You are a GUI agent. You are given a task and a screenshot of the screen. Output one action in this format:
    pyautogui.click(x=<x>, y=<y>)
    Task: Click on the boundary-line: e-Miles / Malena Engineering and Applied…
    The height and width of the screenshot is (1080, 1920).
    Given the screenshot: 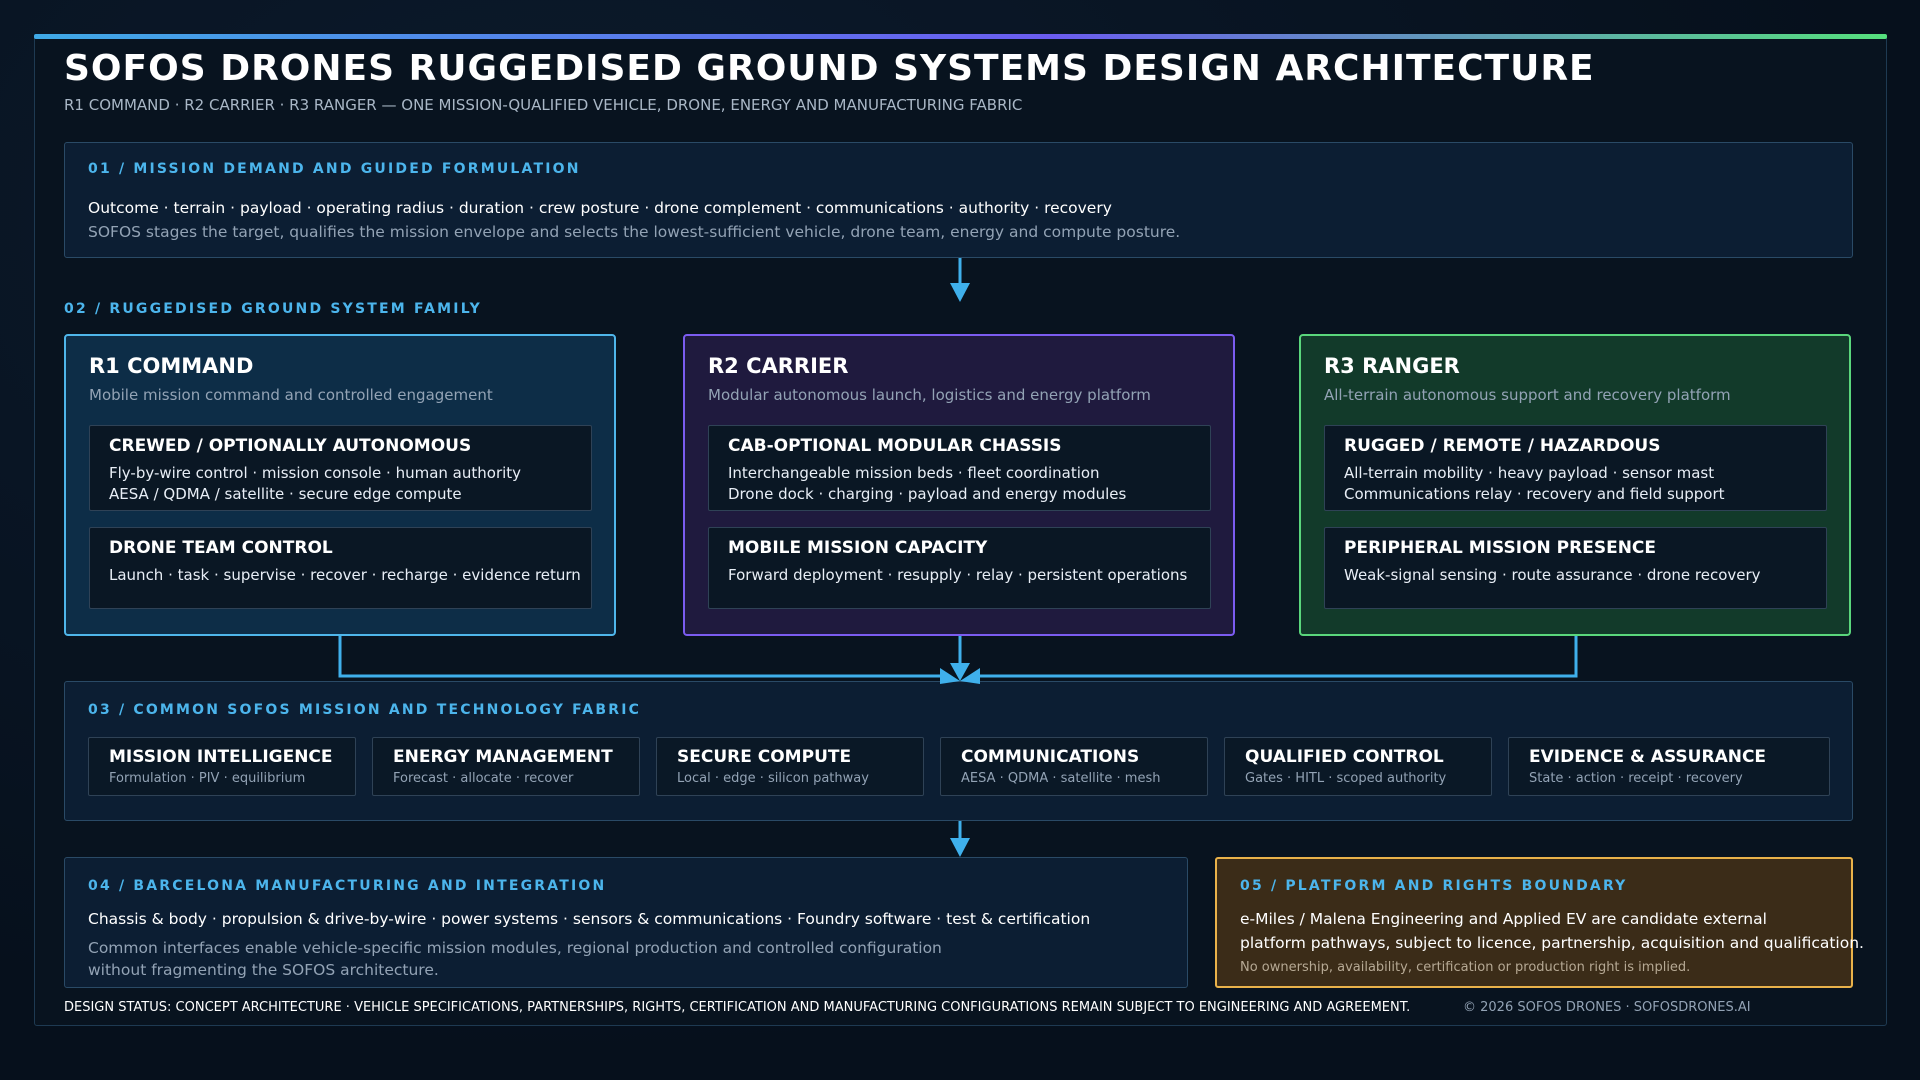 What is the action you would take?
    pyautogui.click(x=1503, y=919)
    